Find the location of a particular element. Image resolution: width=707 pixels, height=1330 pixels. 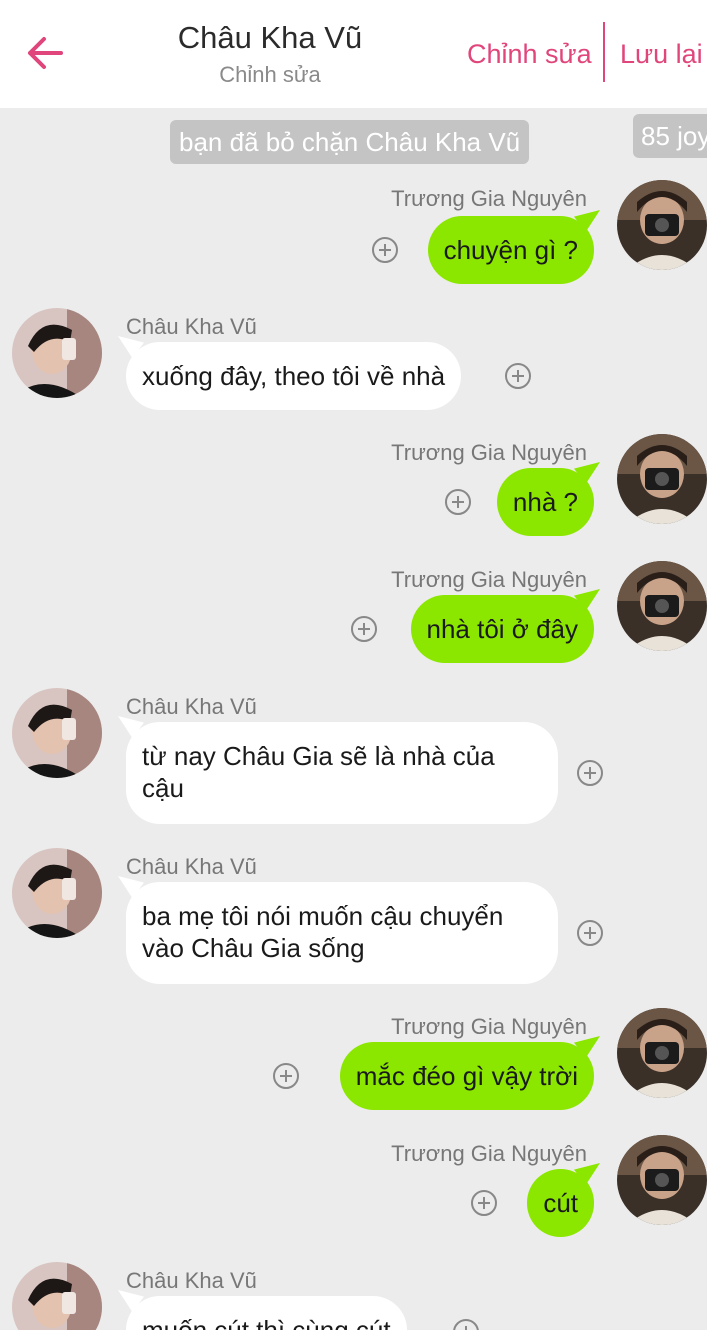

system-notice: bạn đã bỏ chặn Châu Kha Vũ is located at coordinates (350, 142).